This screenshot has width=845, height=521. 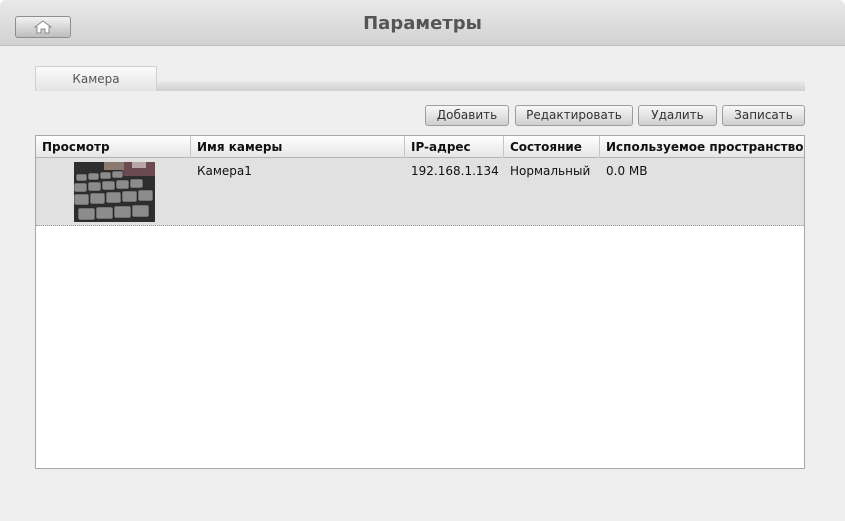 I want to click on table-row: Камера1 192.168.1.134 Нормальный 0.0 MB, so click(x=420, y=192).